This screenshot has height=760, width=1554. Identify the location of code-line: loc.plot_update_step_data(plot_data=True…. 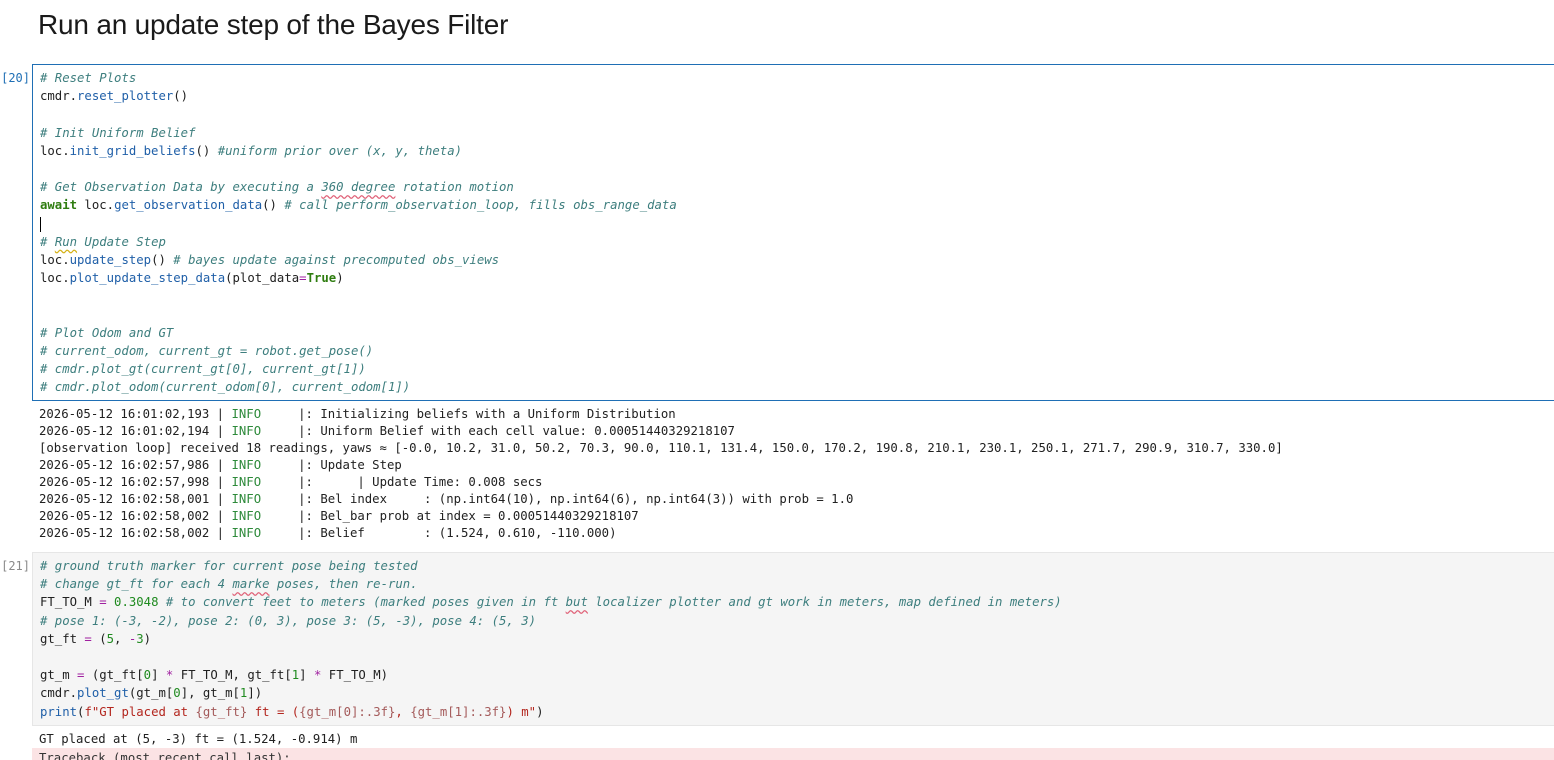
(192, 278).